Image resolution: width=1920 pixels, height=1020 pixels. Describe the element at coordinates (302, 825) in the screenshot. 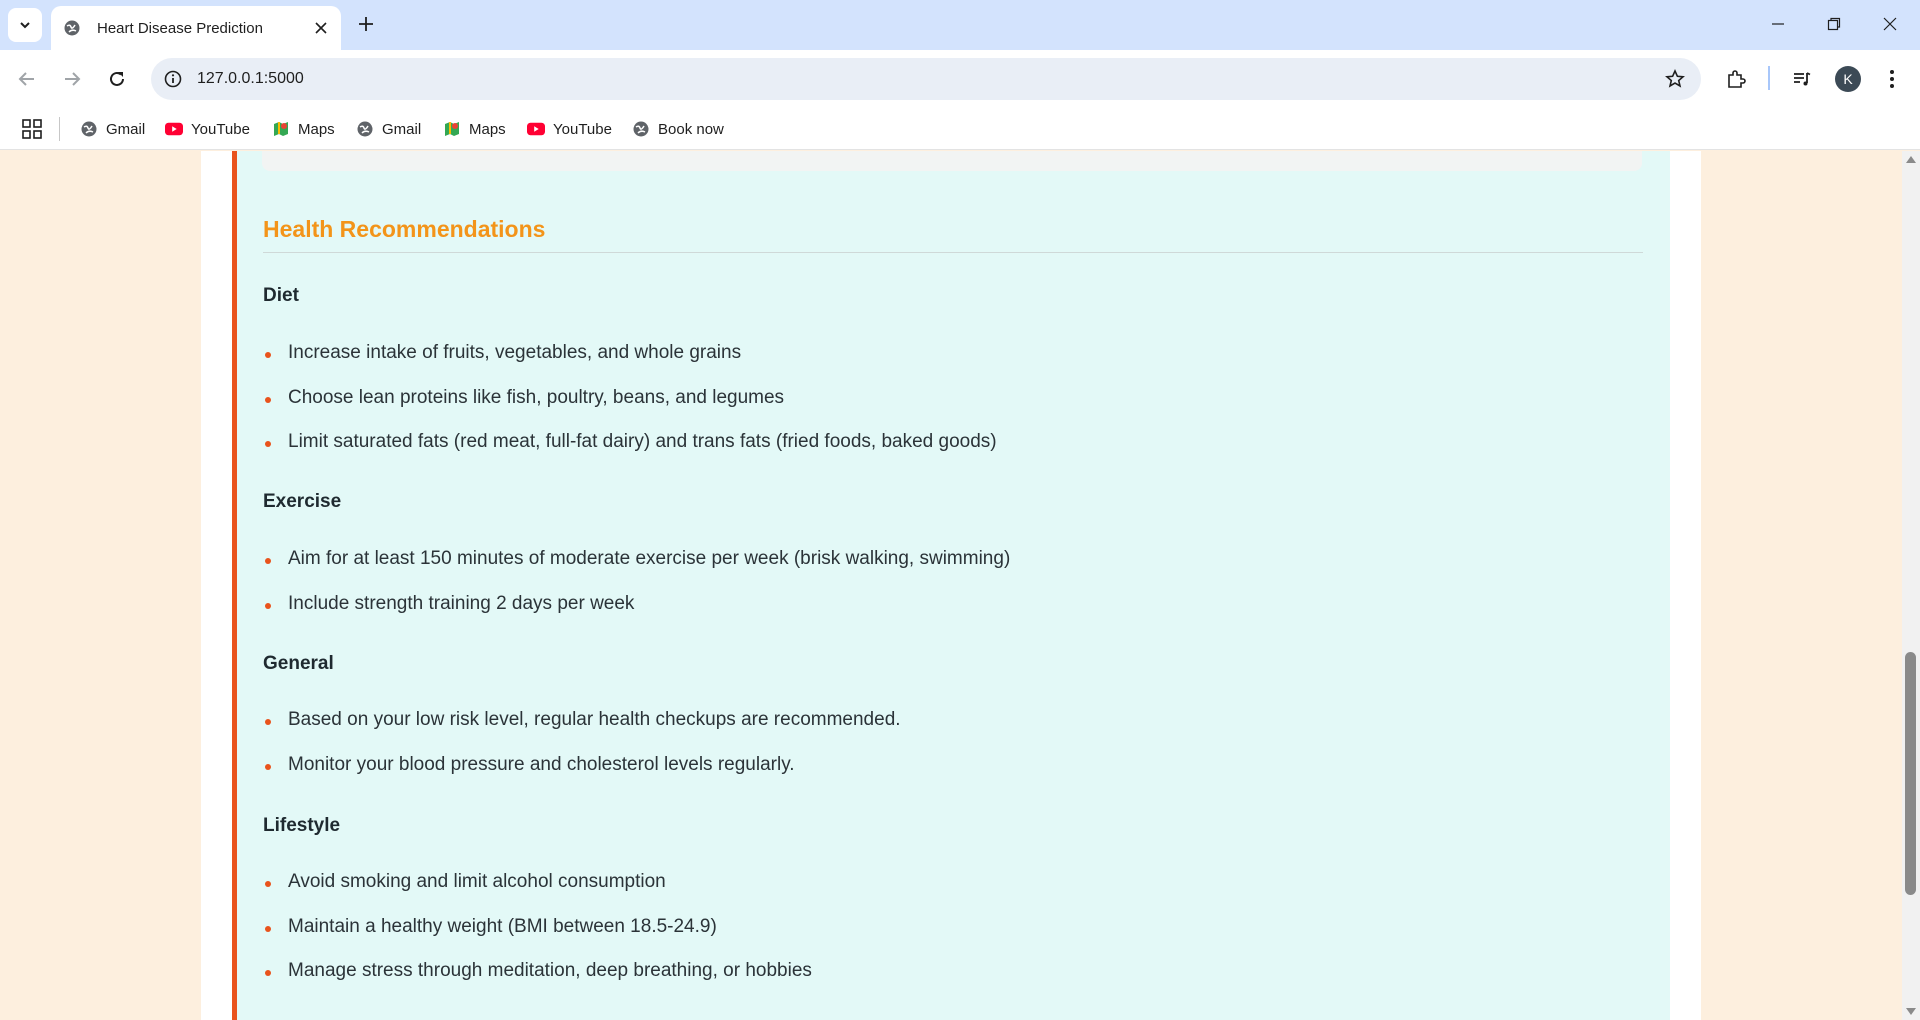

I see `section-heading-lifestyle: Lifestyle` at that location.